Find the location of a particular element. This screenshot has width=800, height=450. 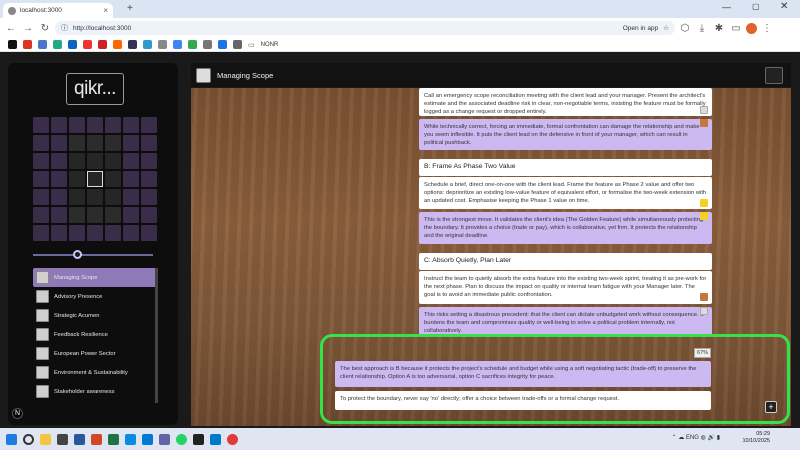

bookmark-folder: NONR is located at coordinates (270, 45).